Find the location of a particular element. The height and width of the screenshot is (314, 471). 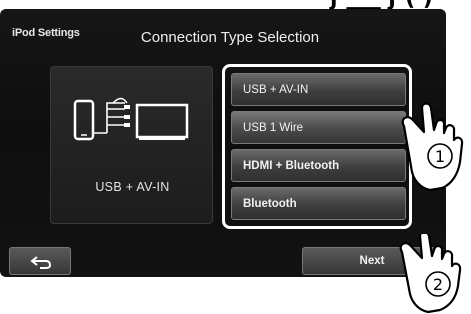

option-usb-1-wire: USB 1 Wire is located at coordinates (318, 127).